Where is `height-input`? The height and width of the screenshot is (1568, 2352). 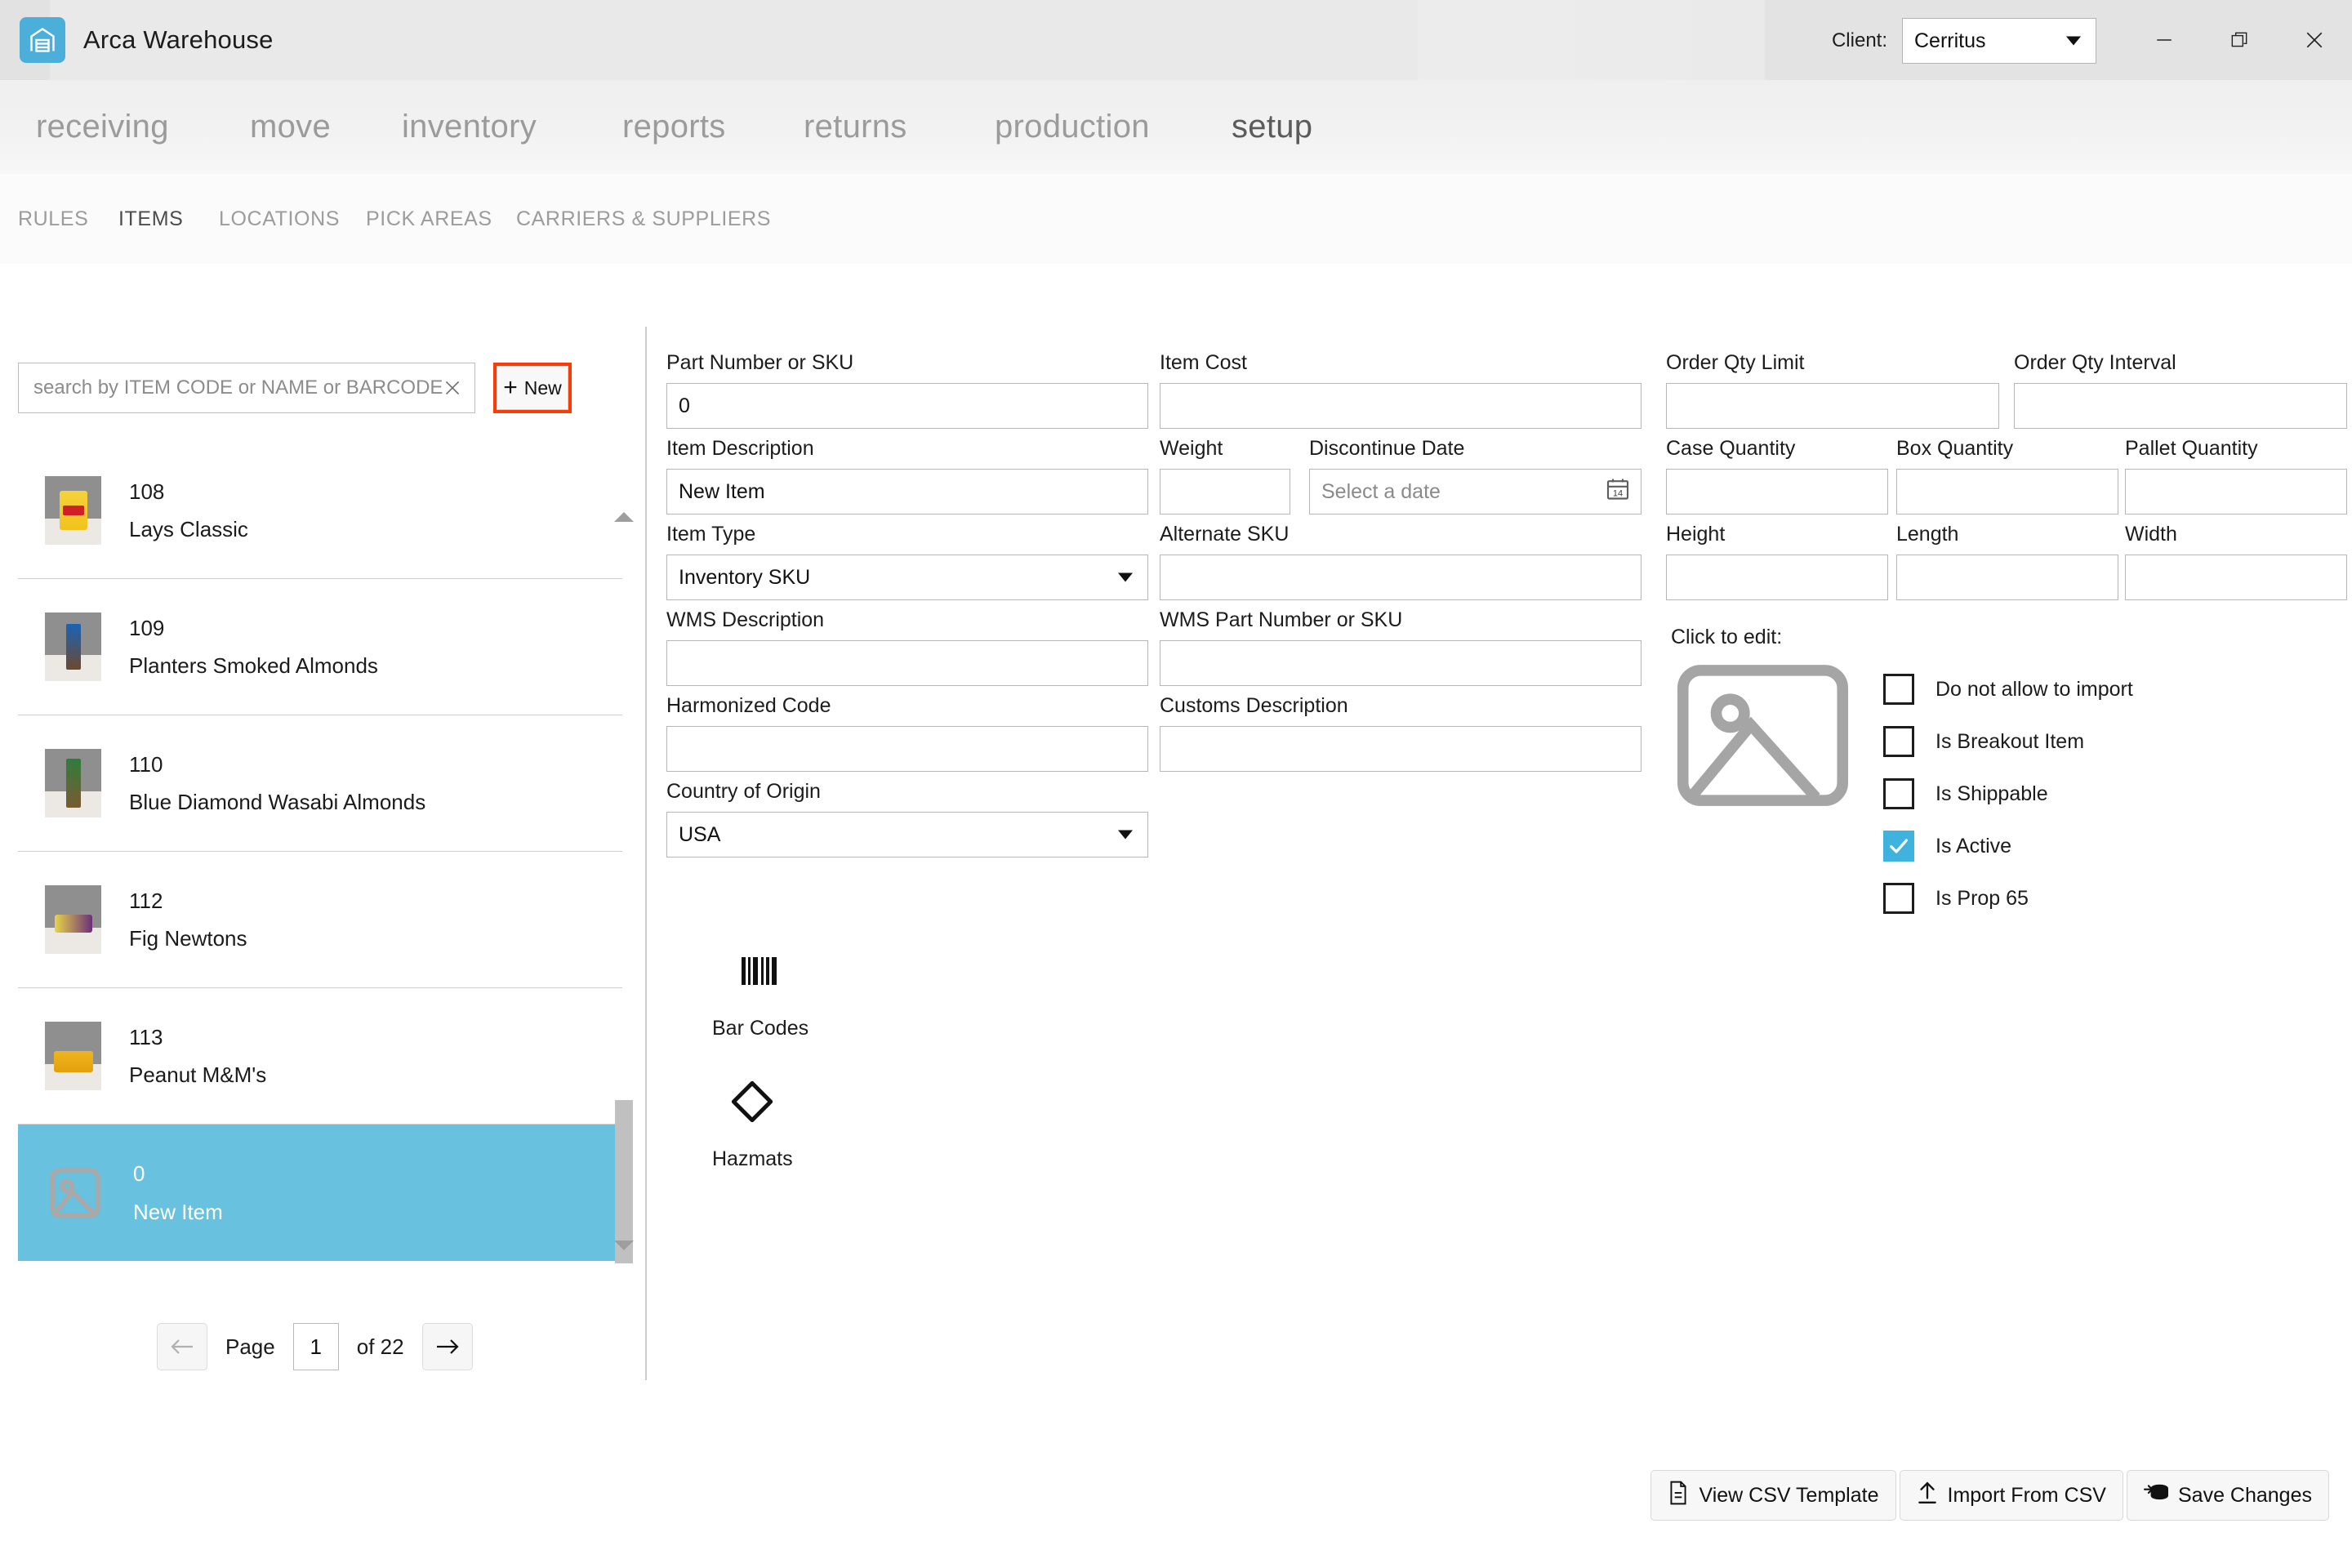
height-input is located at coordinates (1777, 577).